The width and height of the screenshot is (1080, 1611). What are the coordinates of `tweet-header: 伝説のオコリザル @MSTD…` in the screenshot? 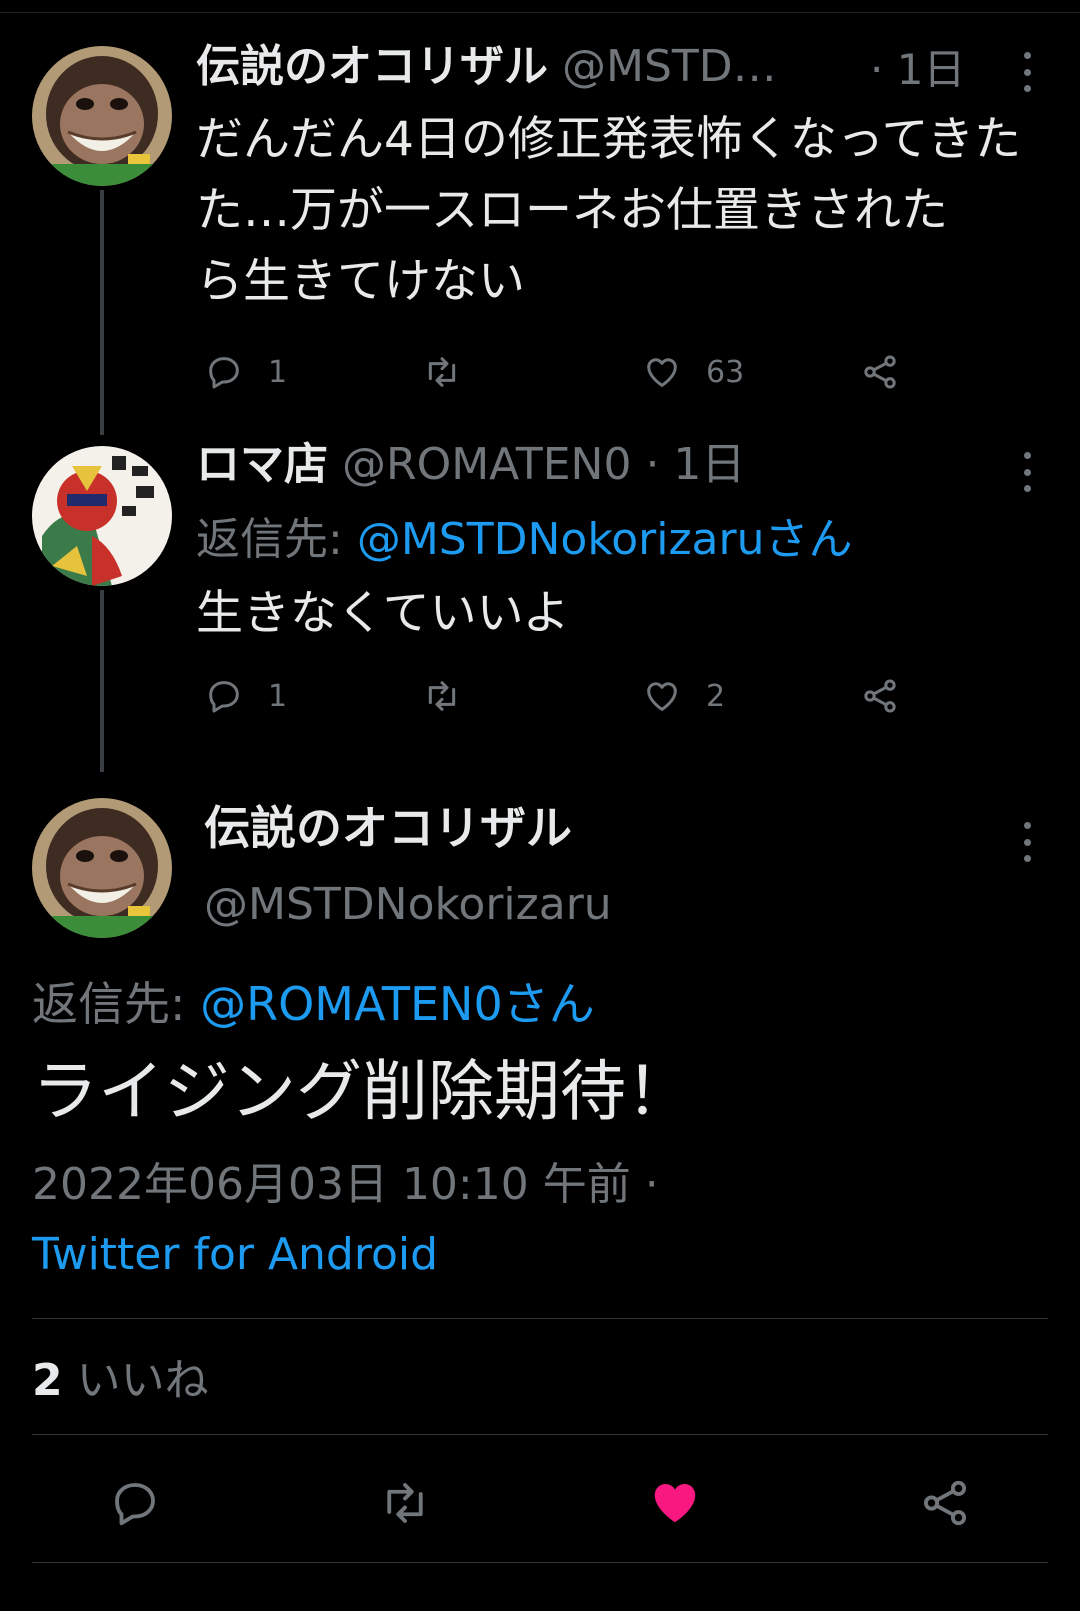 It's located at (486, 67).